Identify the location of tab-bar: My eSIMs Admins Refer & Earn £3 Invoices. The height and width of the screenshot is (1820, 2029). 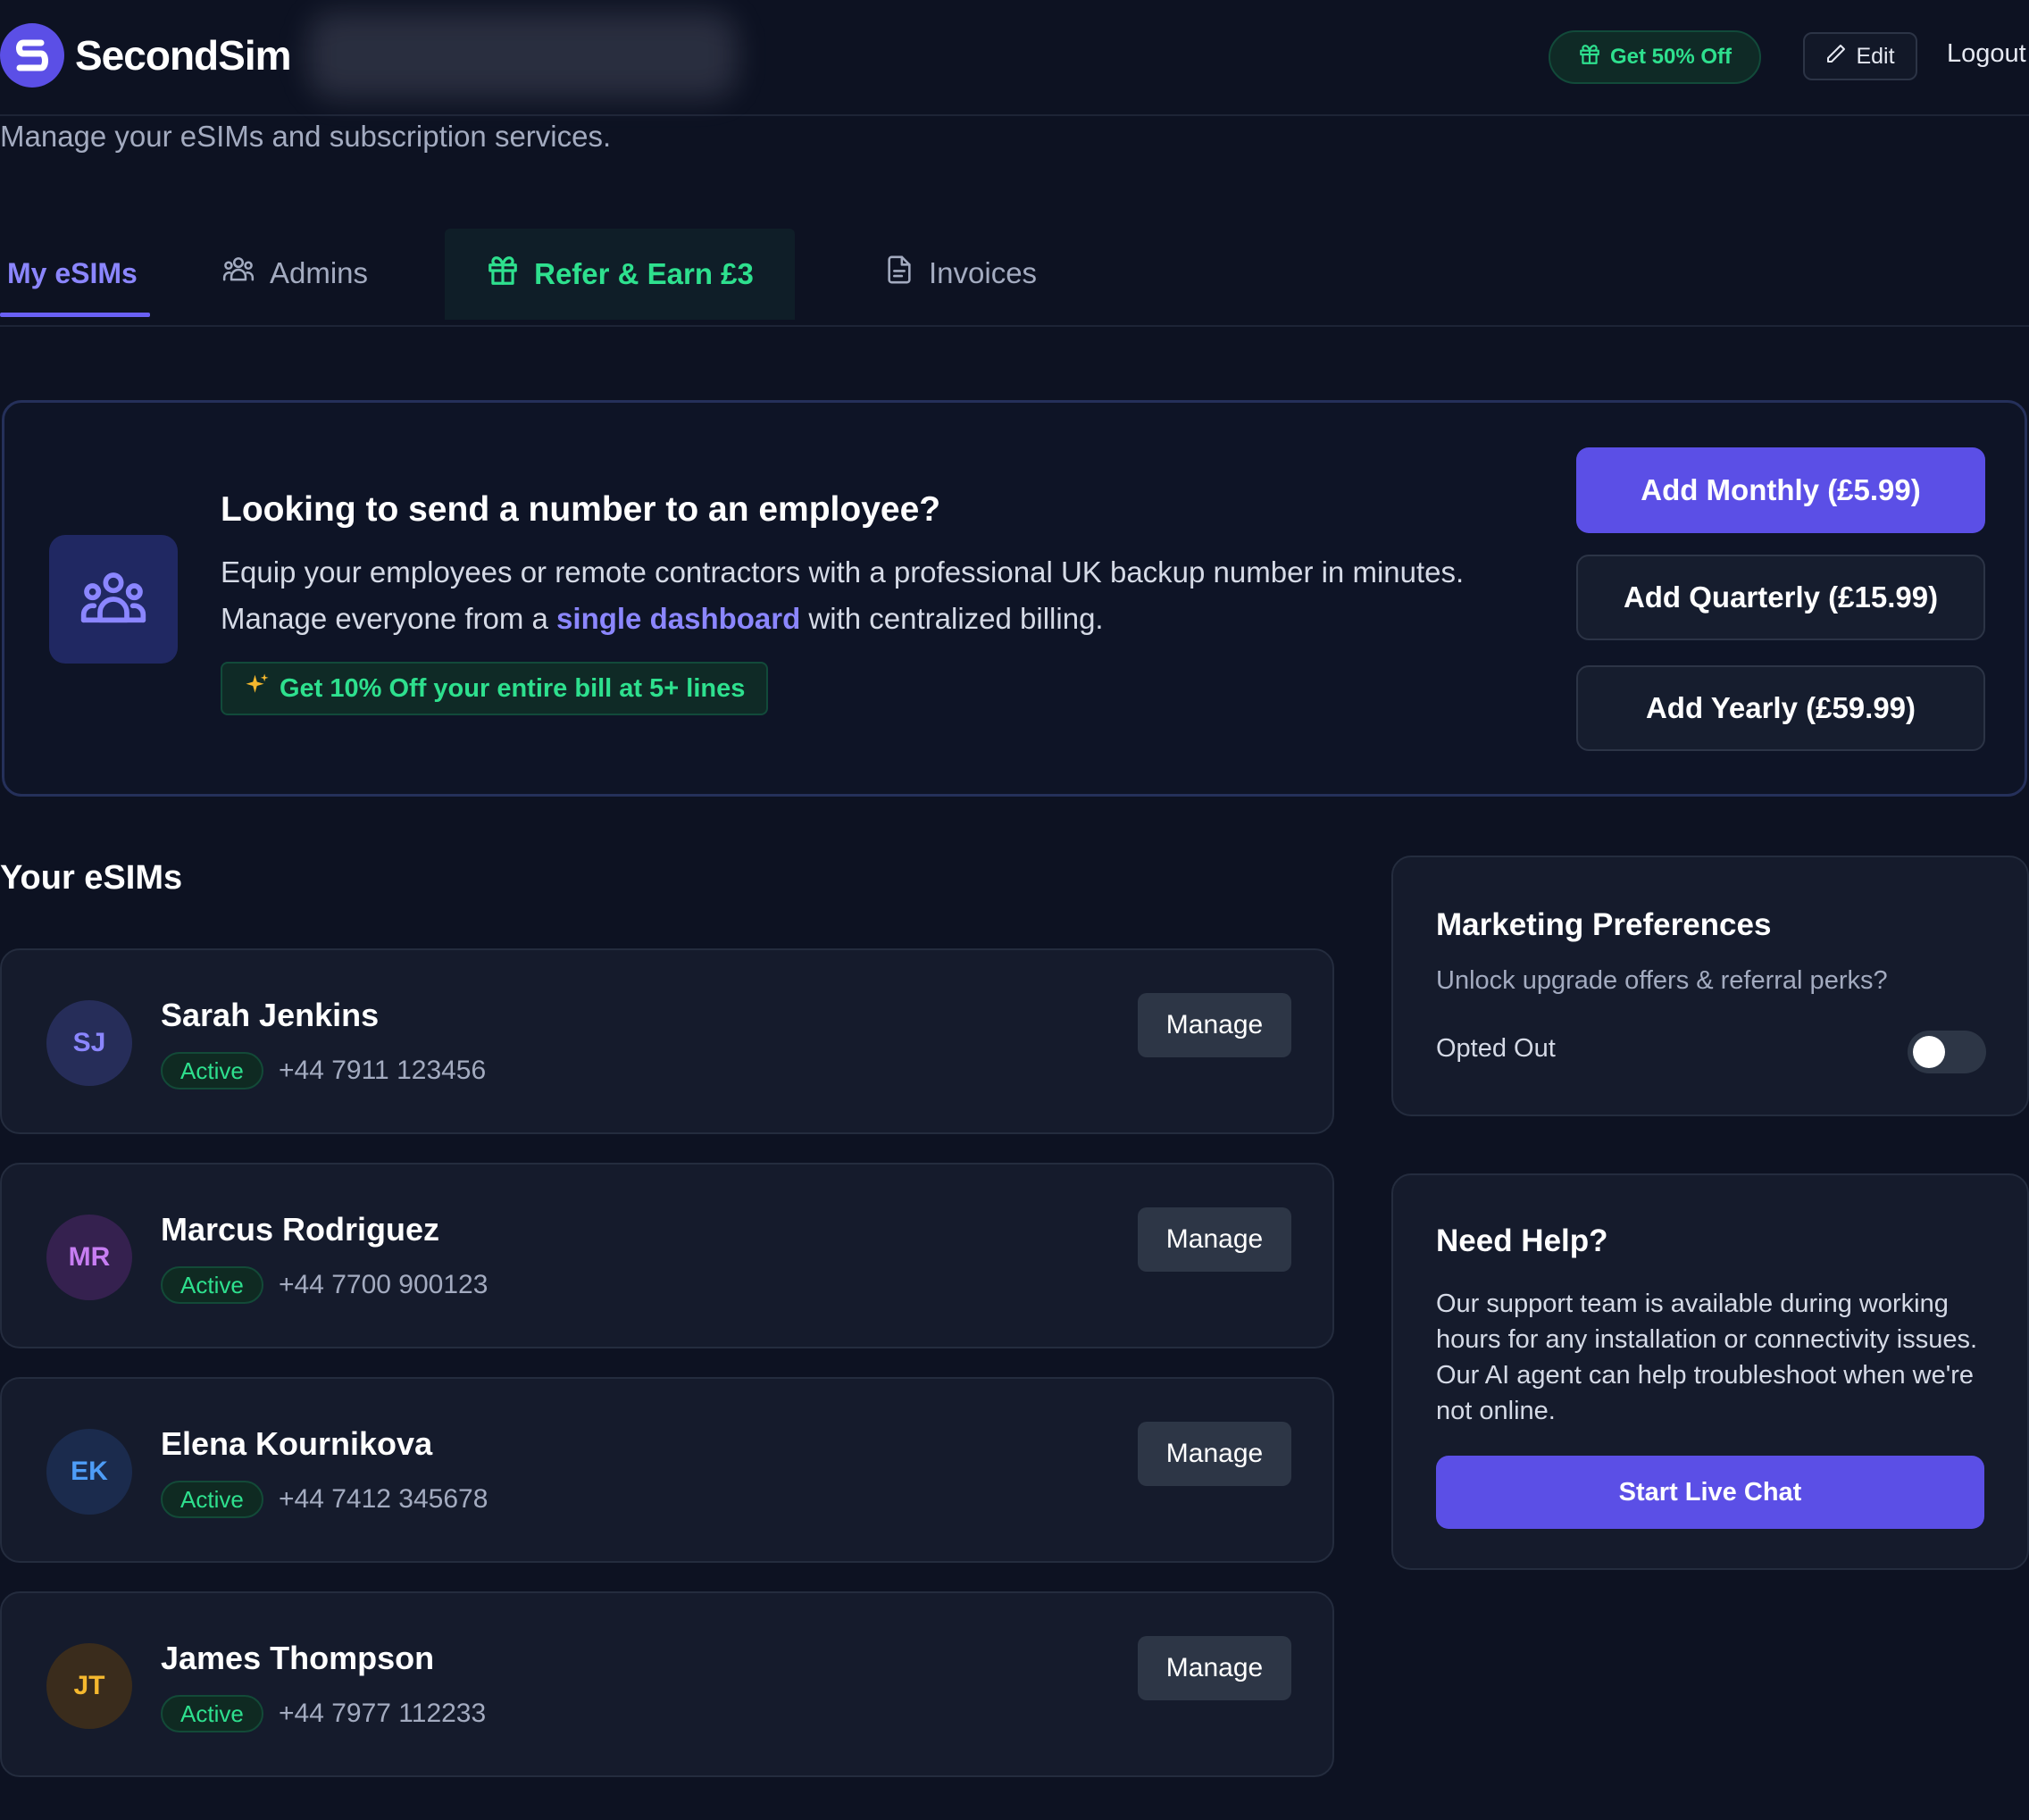
(1014, 278).